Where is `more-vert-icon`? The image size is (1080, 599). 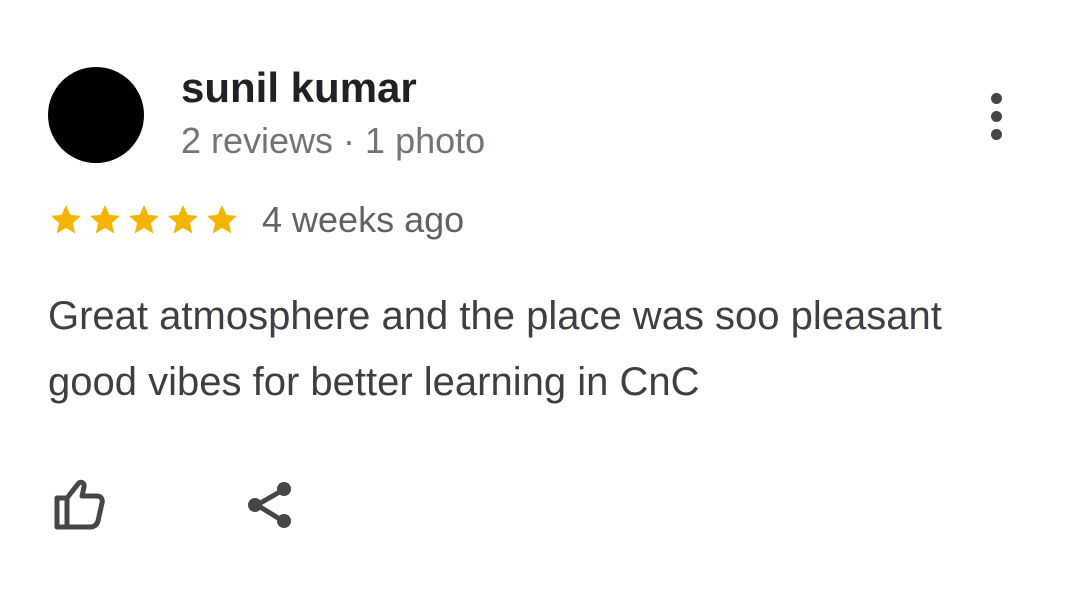 more-vert-icon is located at coordinates (996, 98).